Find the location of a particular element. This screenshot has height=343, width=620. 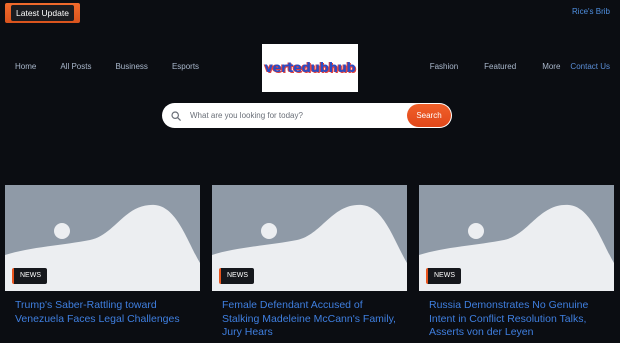

nav-item-esports: Esports is located at coordinates (185, 66).